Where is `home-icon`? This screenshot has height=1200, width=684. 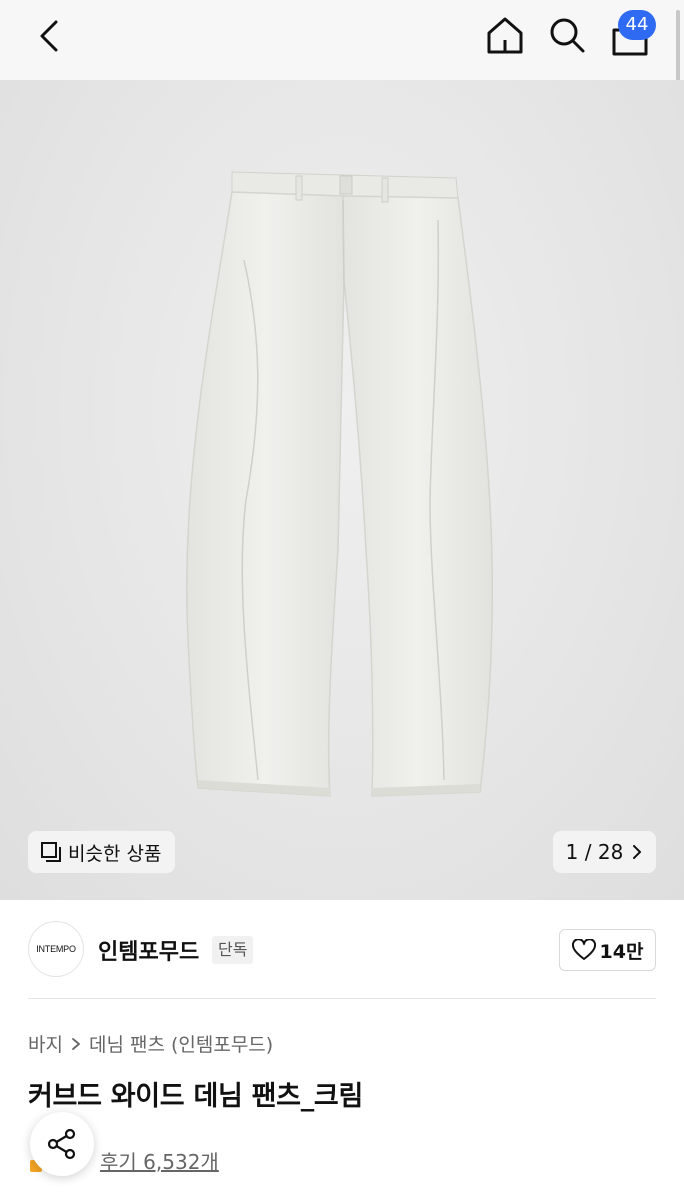 home-icon is located at coordinates (505, 35).